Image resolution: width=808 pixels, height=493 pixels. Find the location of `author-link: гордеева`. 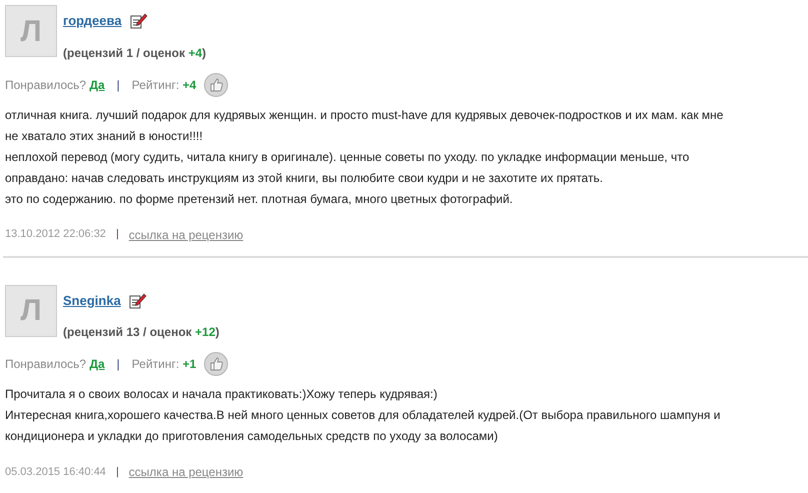

author-link: гордеева is located at coordinates (92, 20).